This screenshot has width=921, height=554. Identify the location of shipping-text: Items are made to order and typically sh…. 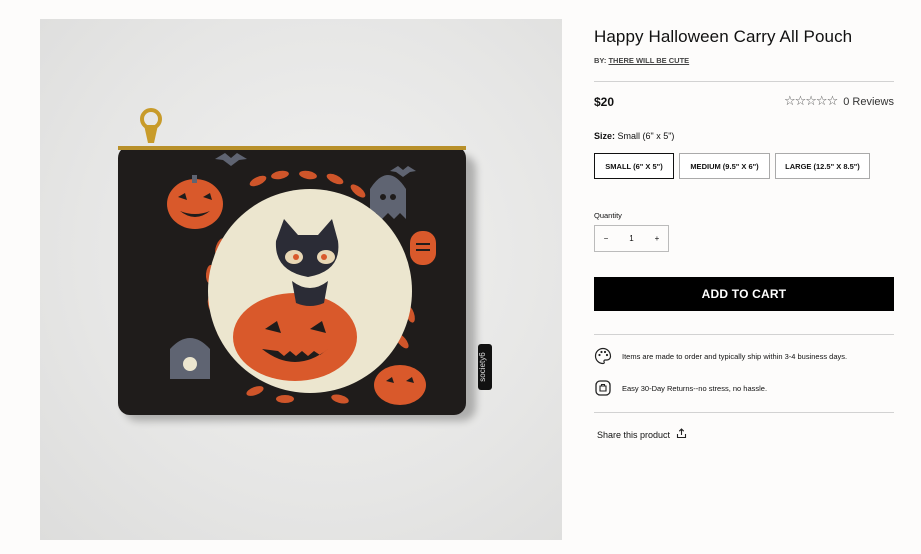
(735, 356).